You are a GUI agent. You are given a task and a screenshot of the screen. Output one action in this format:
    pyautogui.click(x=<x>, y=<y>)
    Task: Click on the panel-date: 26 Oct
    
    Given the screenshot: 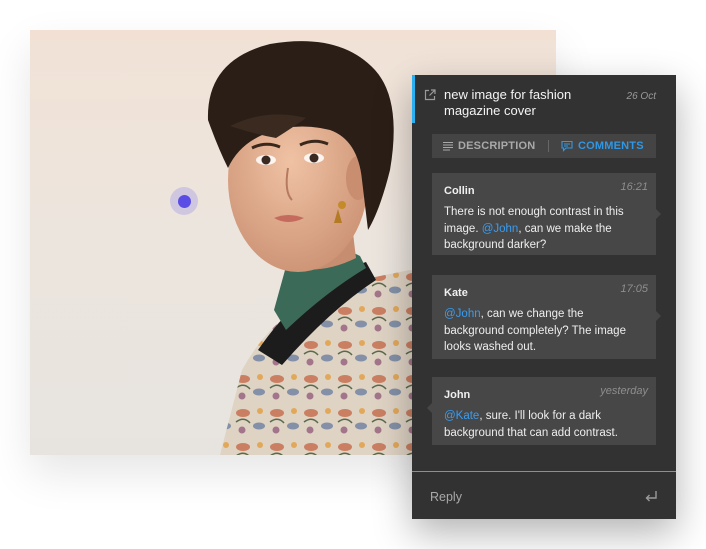 What is the action you would take?
    pyautogui.click(x=641, y=96)
    